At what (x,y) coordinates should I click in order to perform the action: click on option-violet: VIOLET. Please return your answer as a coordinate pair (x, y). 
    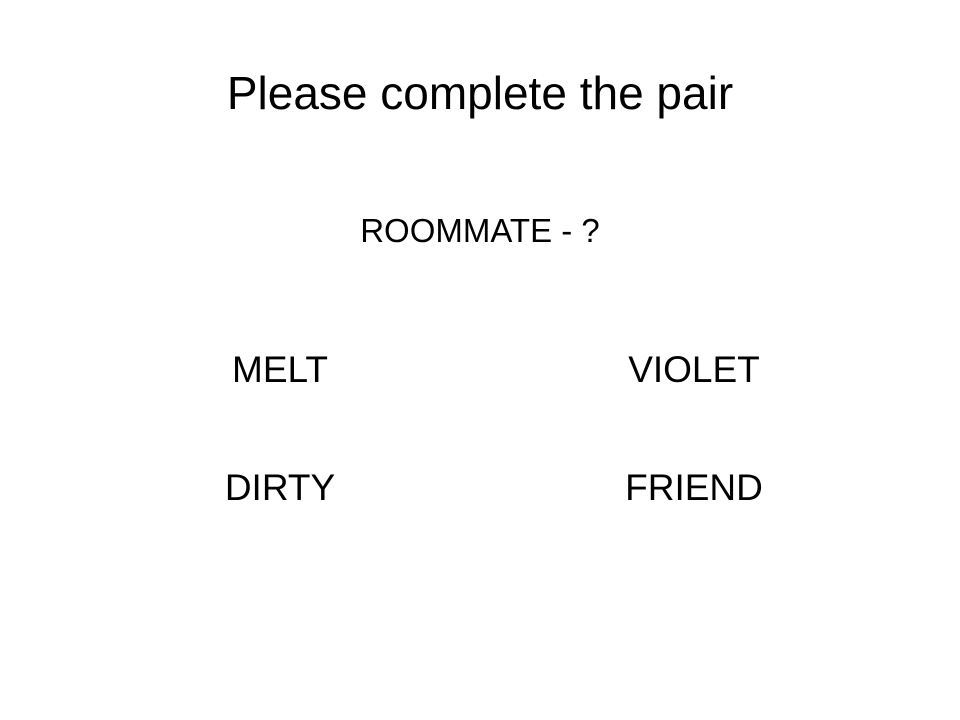
    Looking at the image, I should click on (694, 370).